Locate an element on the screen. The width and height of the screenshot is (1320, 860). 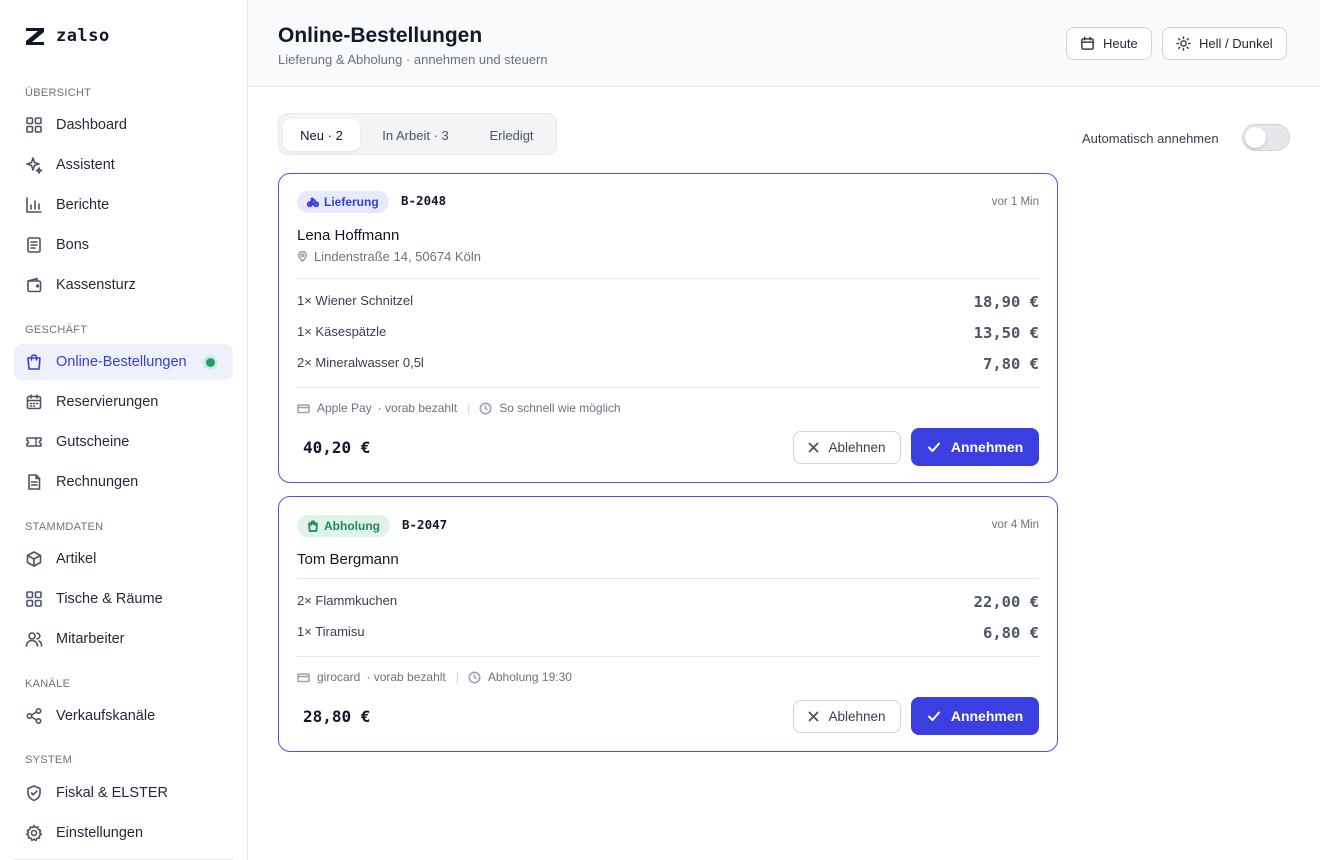
order-item-name: 1× Tiramisu is located at coordinates (331, 631).